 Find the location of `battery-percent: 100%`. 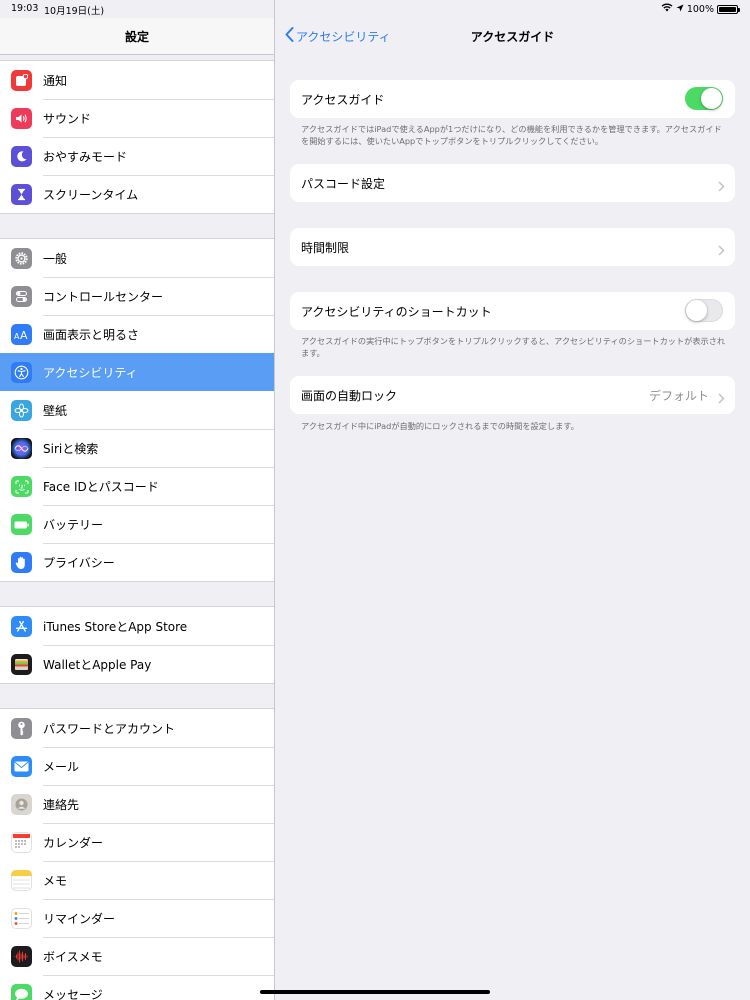

battery-percent: 100% is located at coordinates (700, 9).